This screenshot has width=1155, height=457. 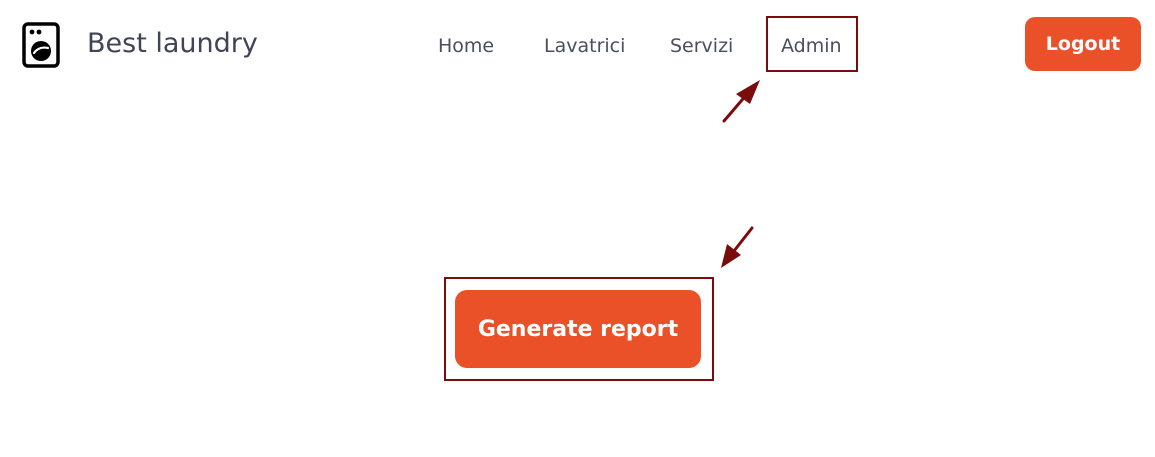 What do you see at coordinates (737, 247) in the screenshot?
I see `arrow-icon` at bounding box center [737, 247].